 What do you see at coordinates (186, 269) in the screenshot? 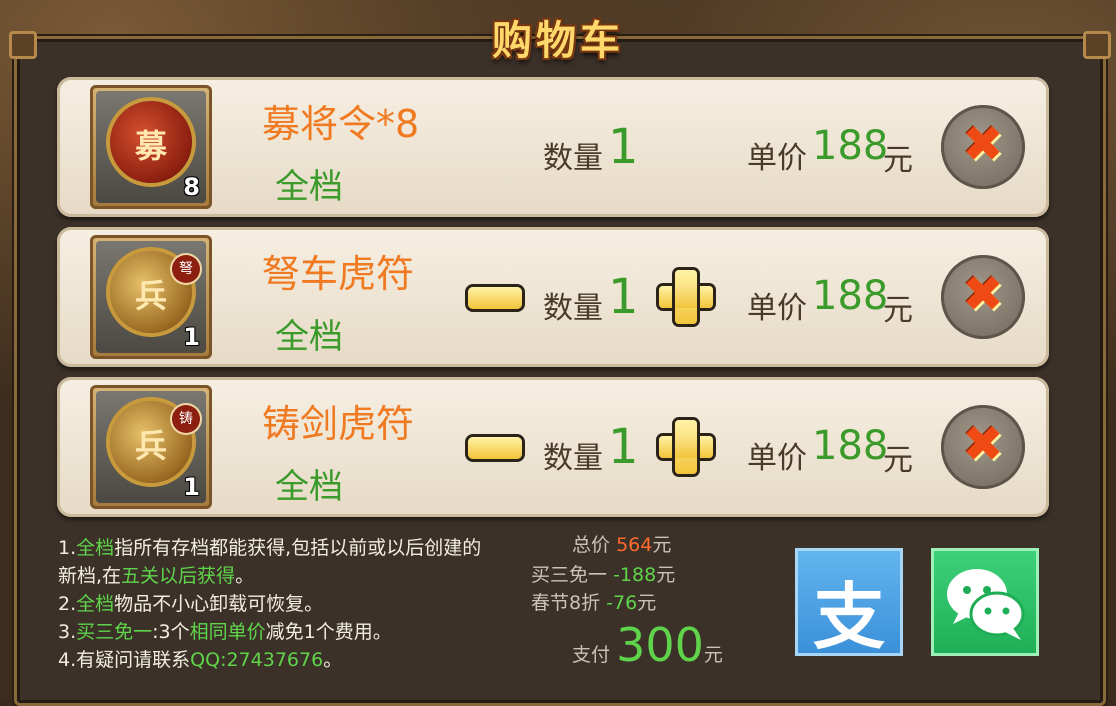
I see `item-seal: 弩` at bounding box center [186, 269].